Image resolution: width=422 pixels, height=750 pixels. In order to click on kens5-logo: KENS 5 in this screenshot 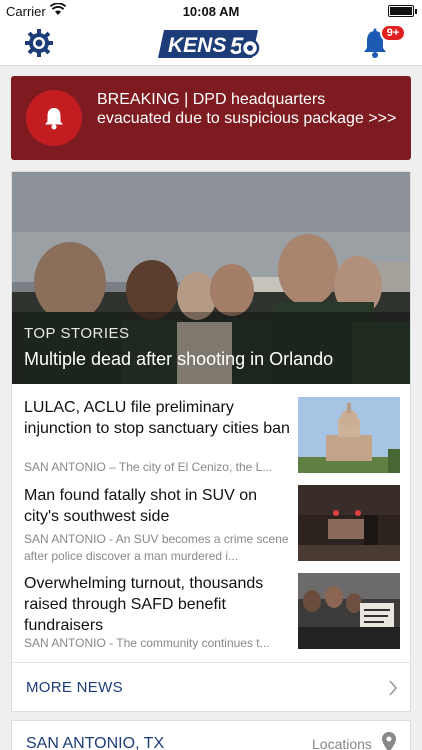, I will do `click(211, 46)`.